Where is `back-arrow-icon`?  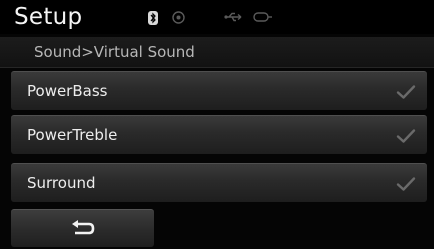 back-arrow-icon is located at coordinates (83, 227).